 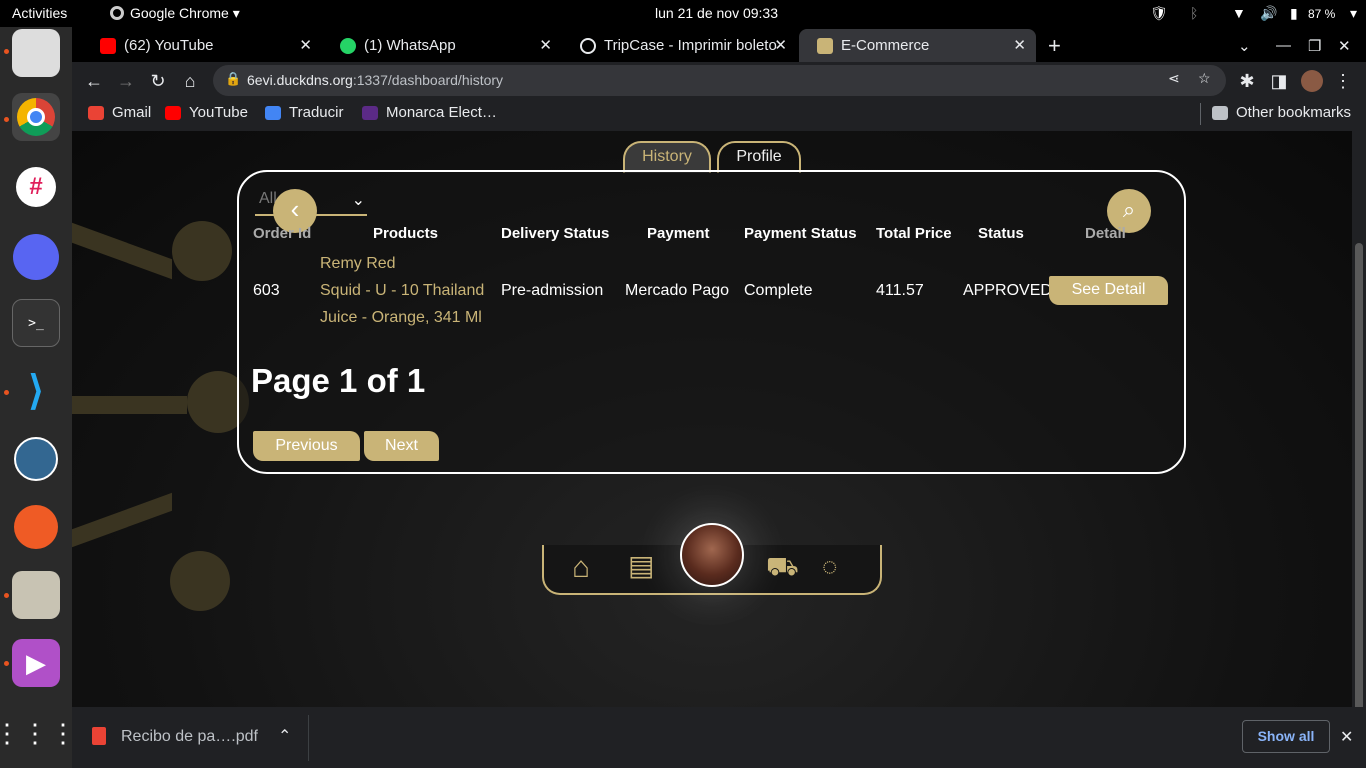 What do you see at coordinates (759, 157) in the screenshot?
I see `tab-profile: Profile` at bounding box center [759, 157].